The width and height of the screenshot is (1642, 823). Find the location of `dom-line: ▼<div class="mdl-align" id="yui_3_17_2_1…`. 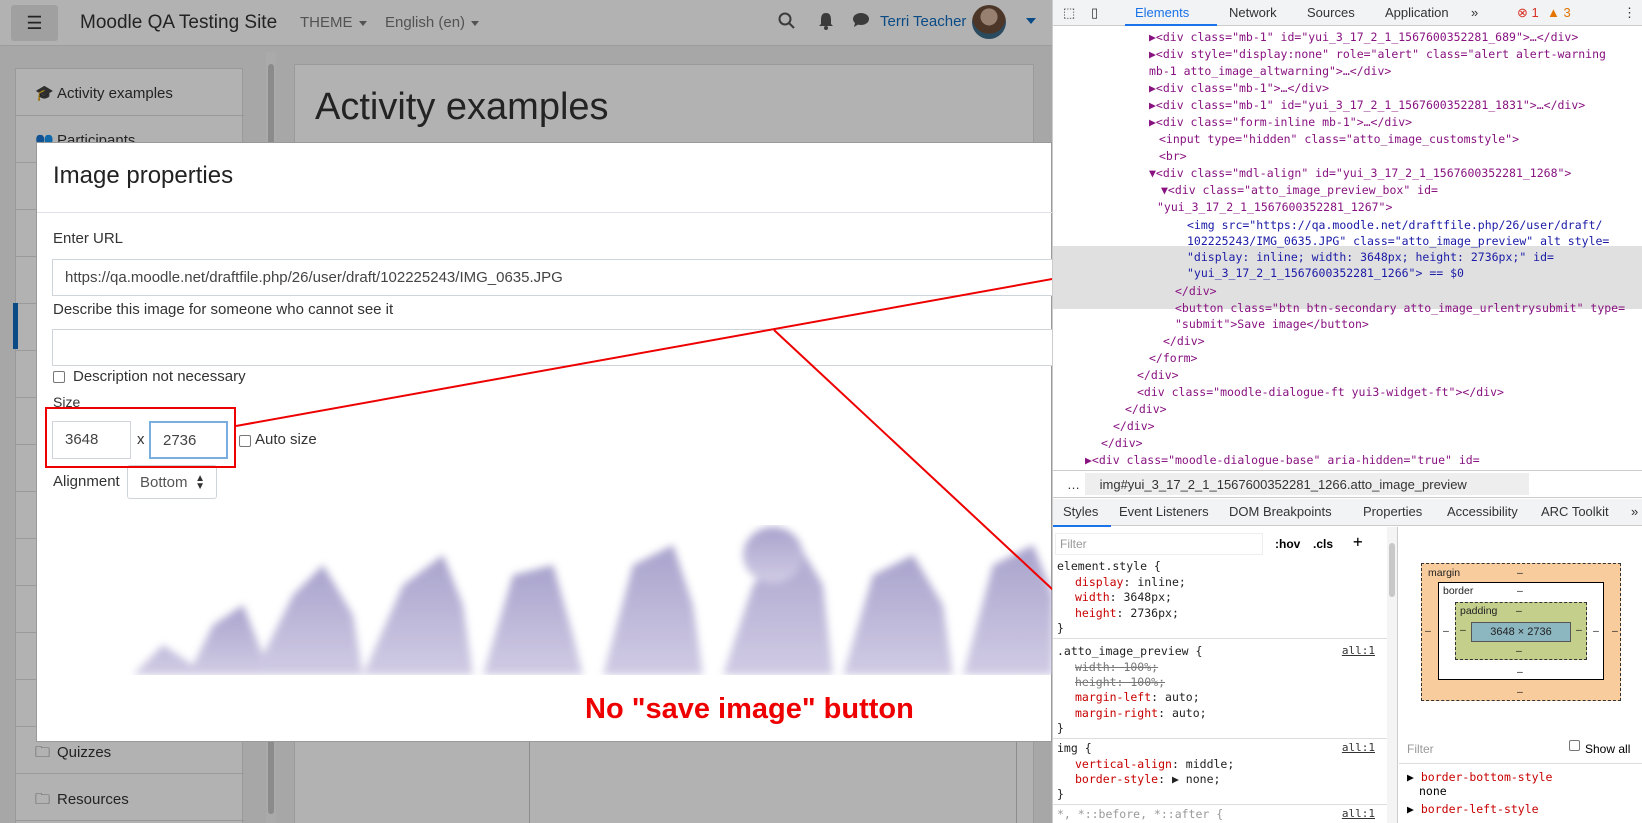

dom-line: ▼<div class="mdl-align" id="yui_3_17_2_1… is located at coordinates (1347, 174).